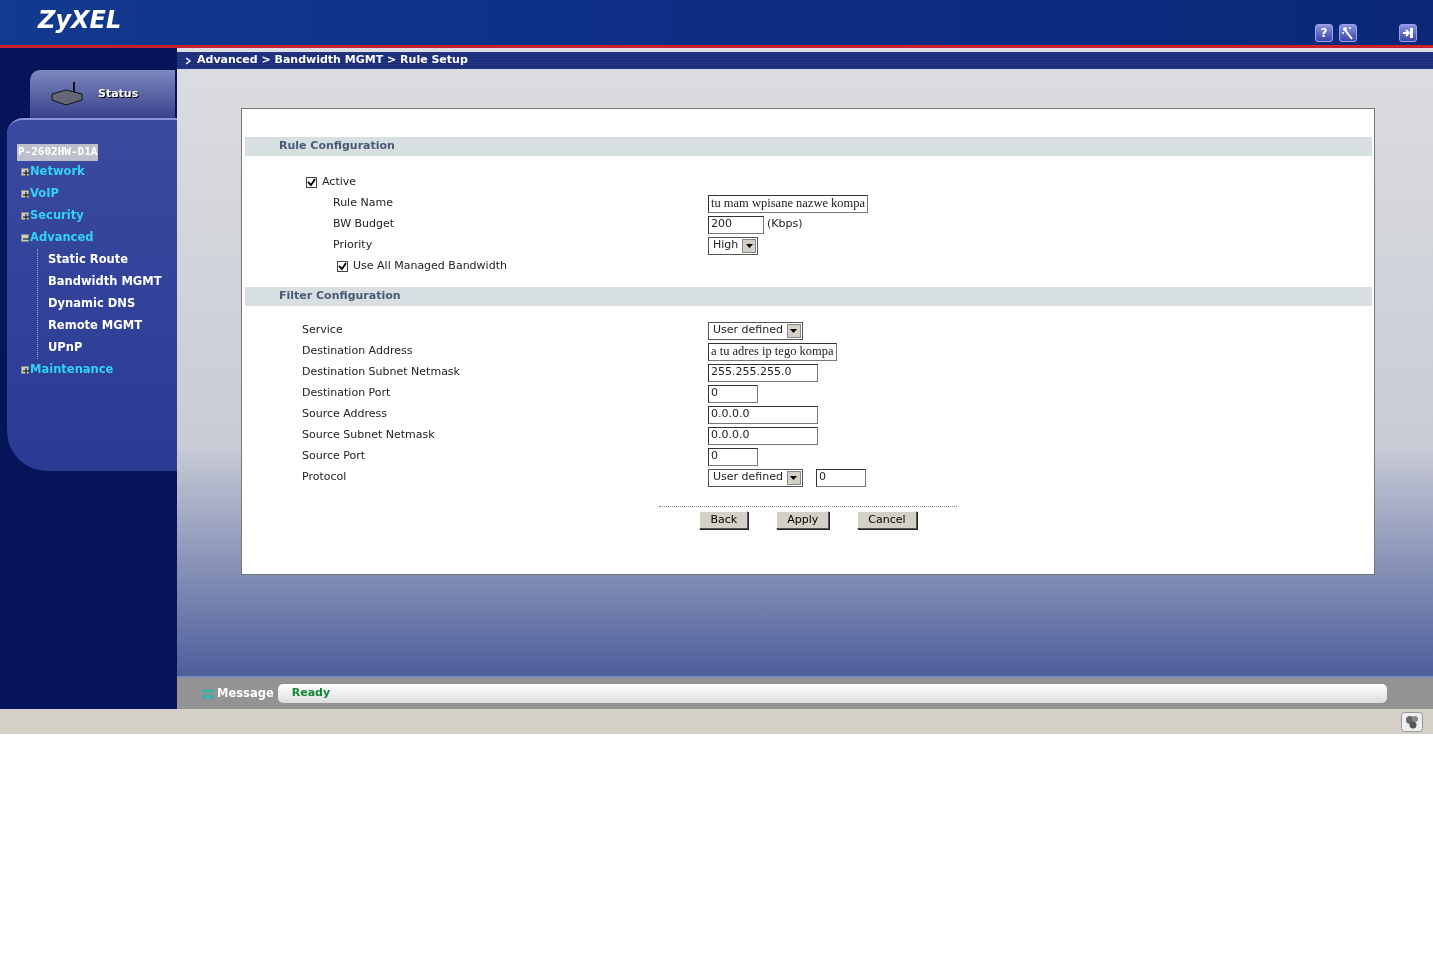  I want to click on unit-label: (Kbps), so click(785, 224).